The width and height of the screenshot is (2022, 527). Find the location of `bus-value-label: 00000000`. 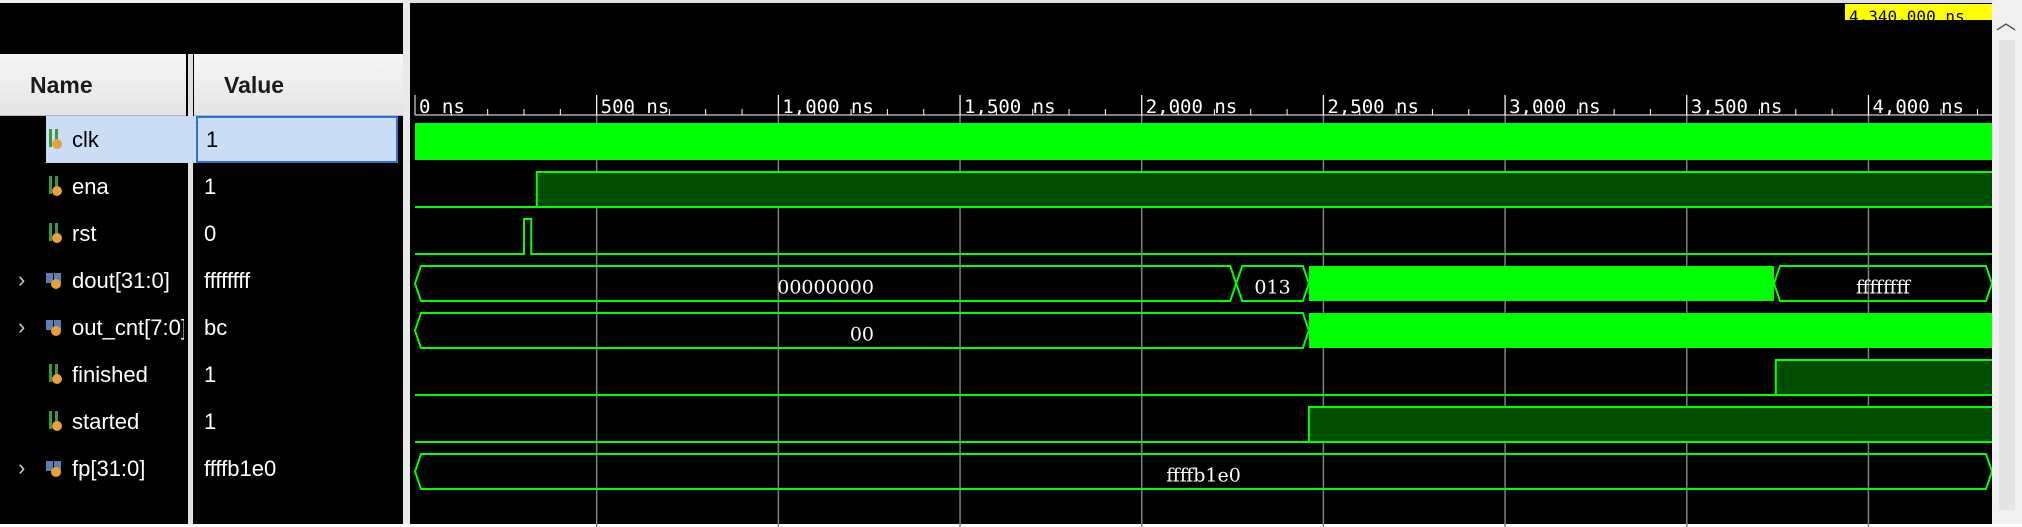

bus-value-label: 00000000 is located at coordinates (825, 288).